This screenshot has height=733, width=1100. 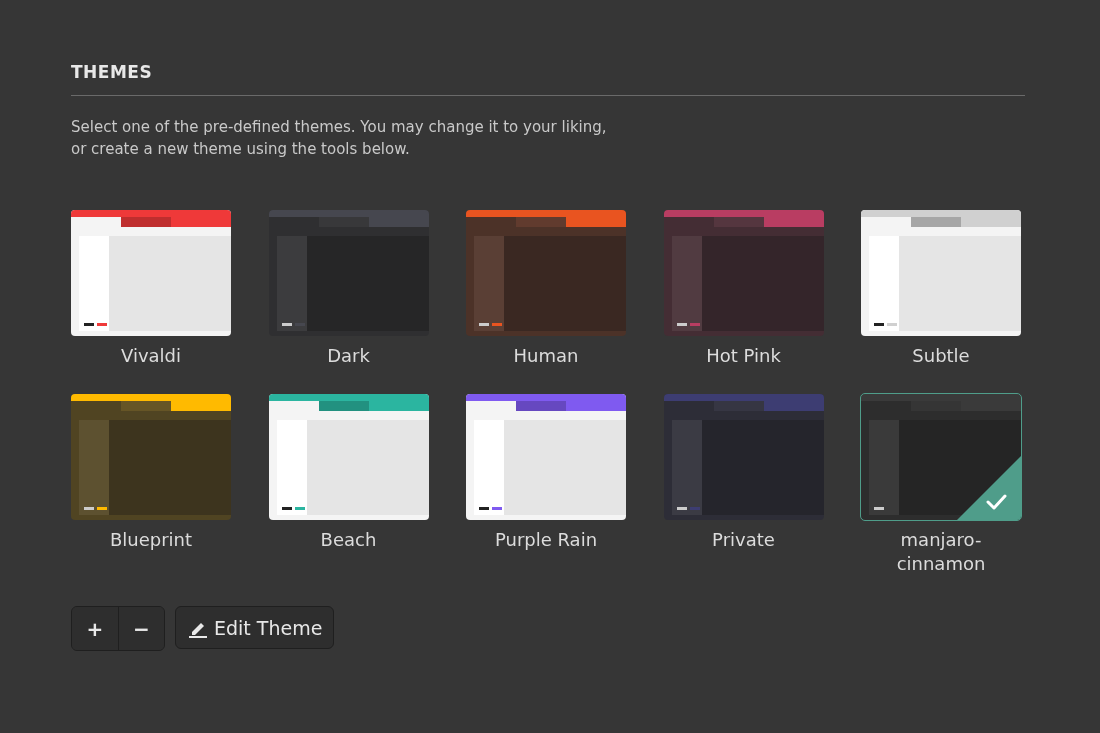 I want to click on theme-name: Purple Rain, so click(x=546, y=540).